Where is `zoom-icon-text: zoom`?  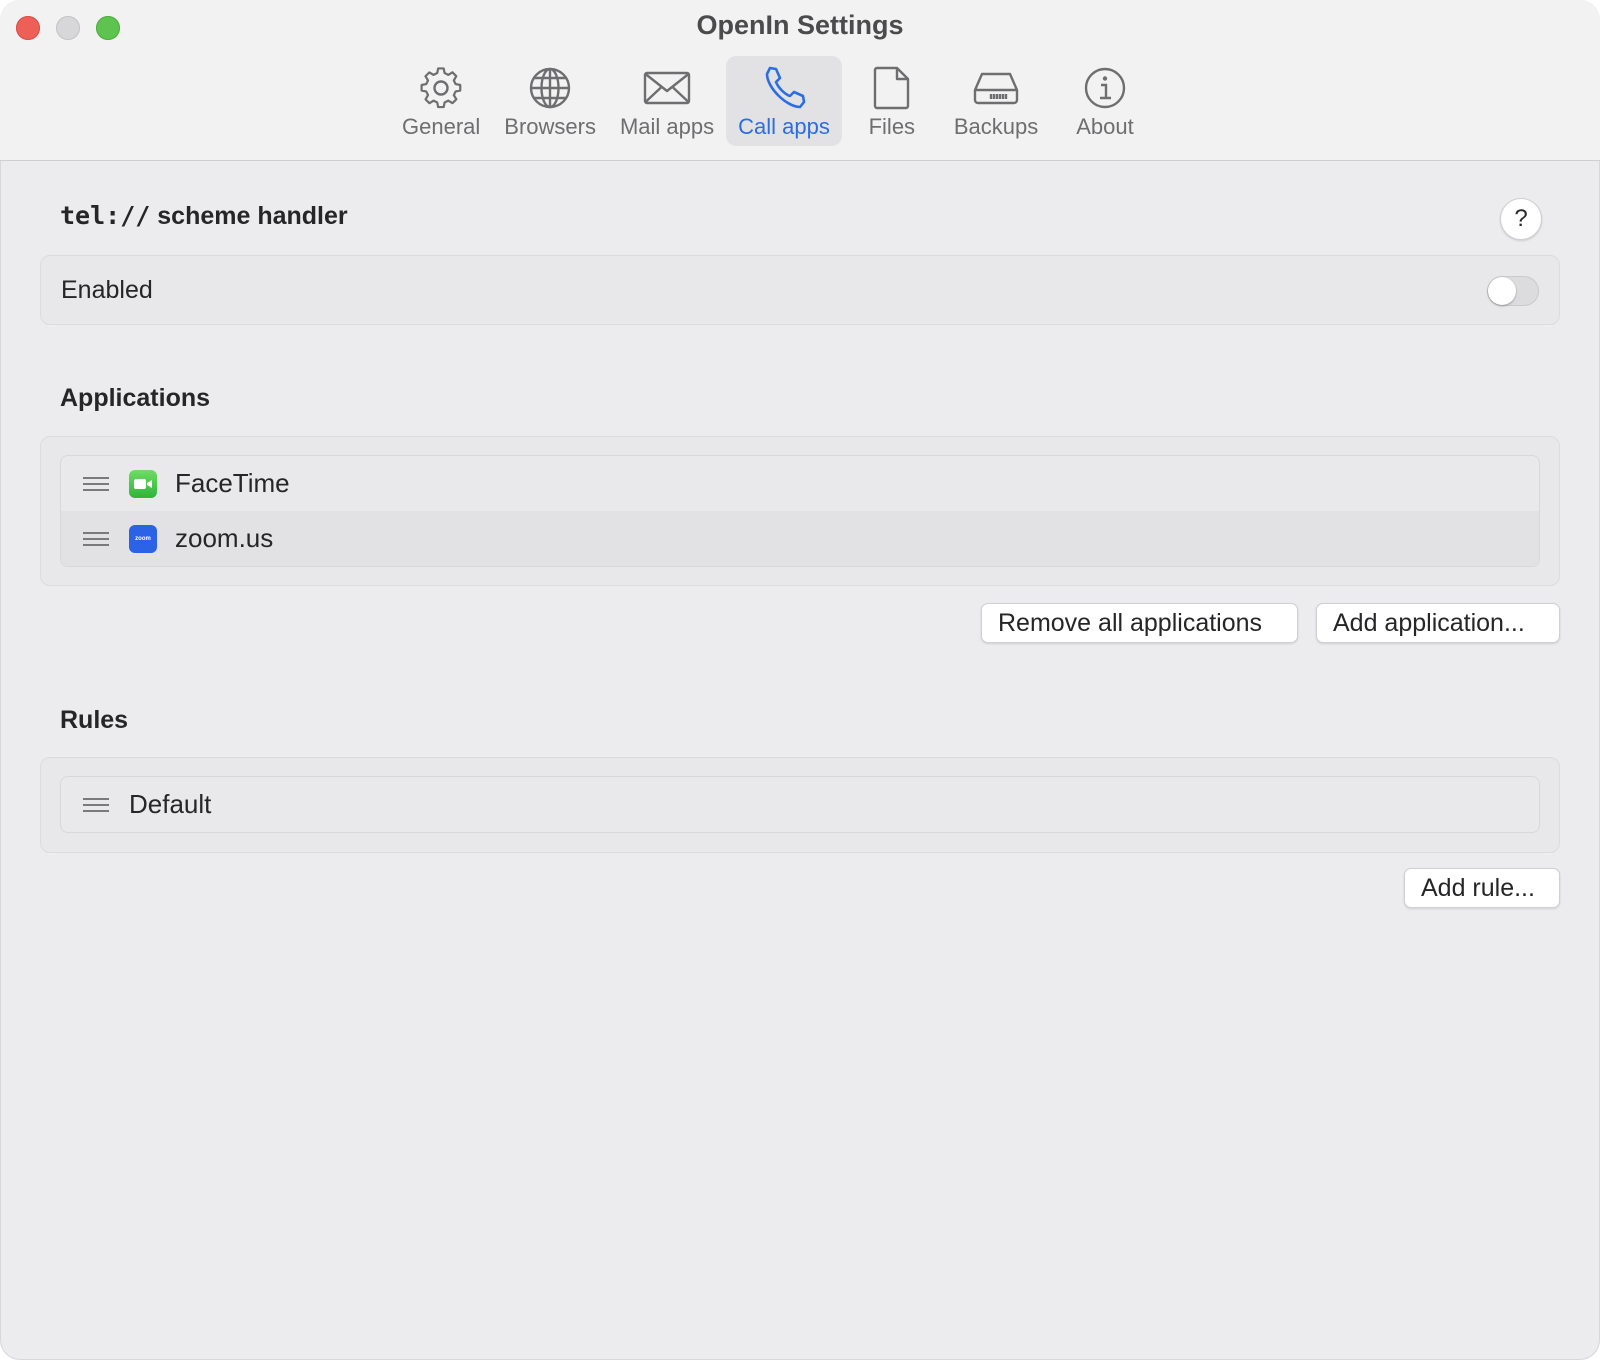 zoom-icon-text: zoom is located at coordinates (143, 538).